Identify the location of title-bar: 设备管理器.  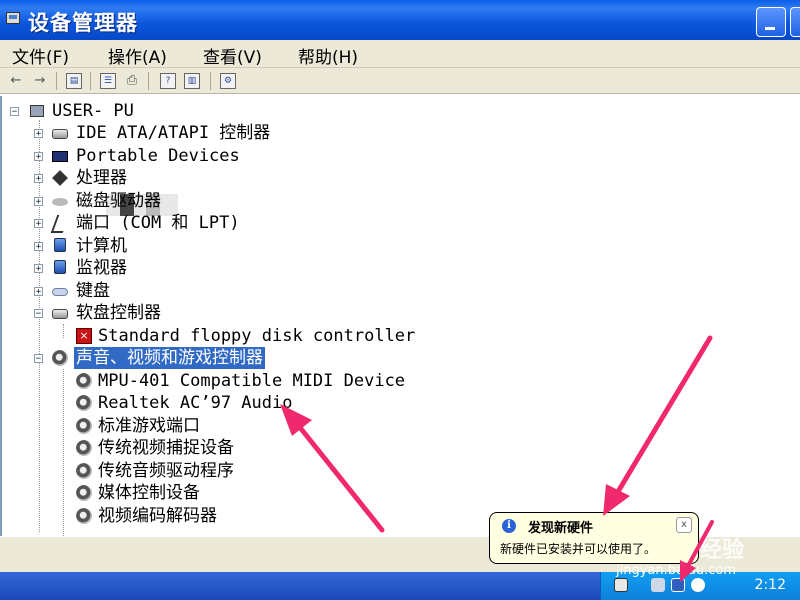
(400, 20).